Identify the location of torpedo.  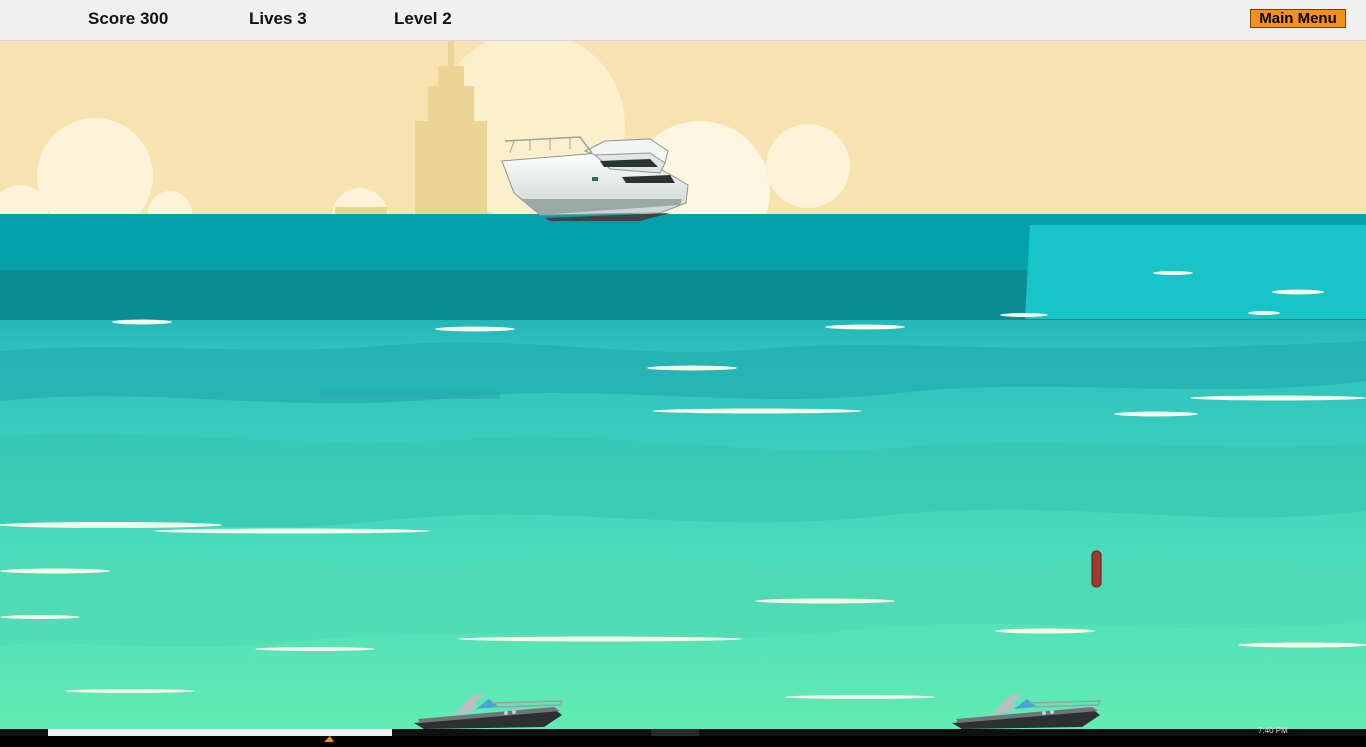
(1096, 569).